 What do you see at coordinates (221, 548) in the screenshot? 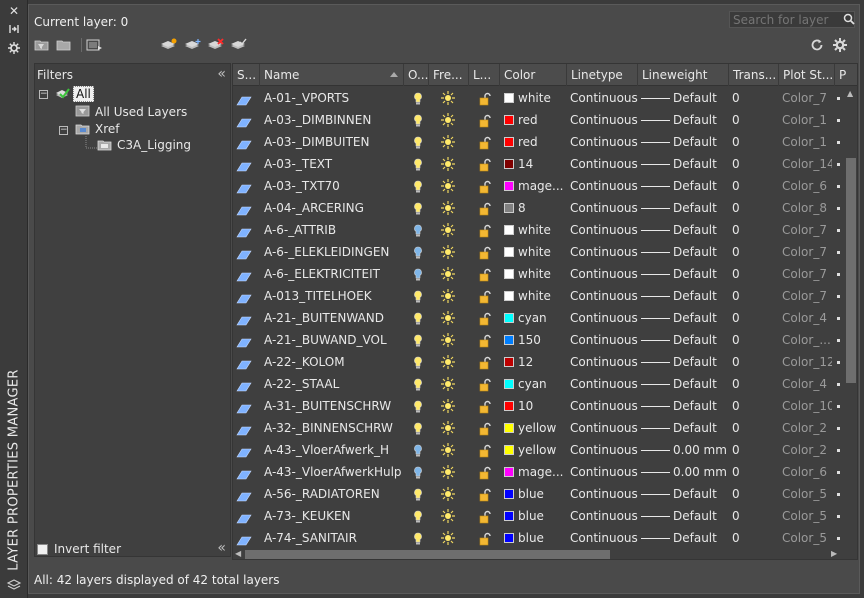
I see `collapse-filters-bottom-icon: «` at bounding box center [221, 548].